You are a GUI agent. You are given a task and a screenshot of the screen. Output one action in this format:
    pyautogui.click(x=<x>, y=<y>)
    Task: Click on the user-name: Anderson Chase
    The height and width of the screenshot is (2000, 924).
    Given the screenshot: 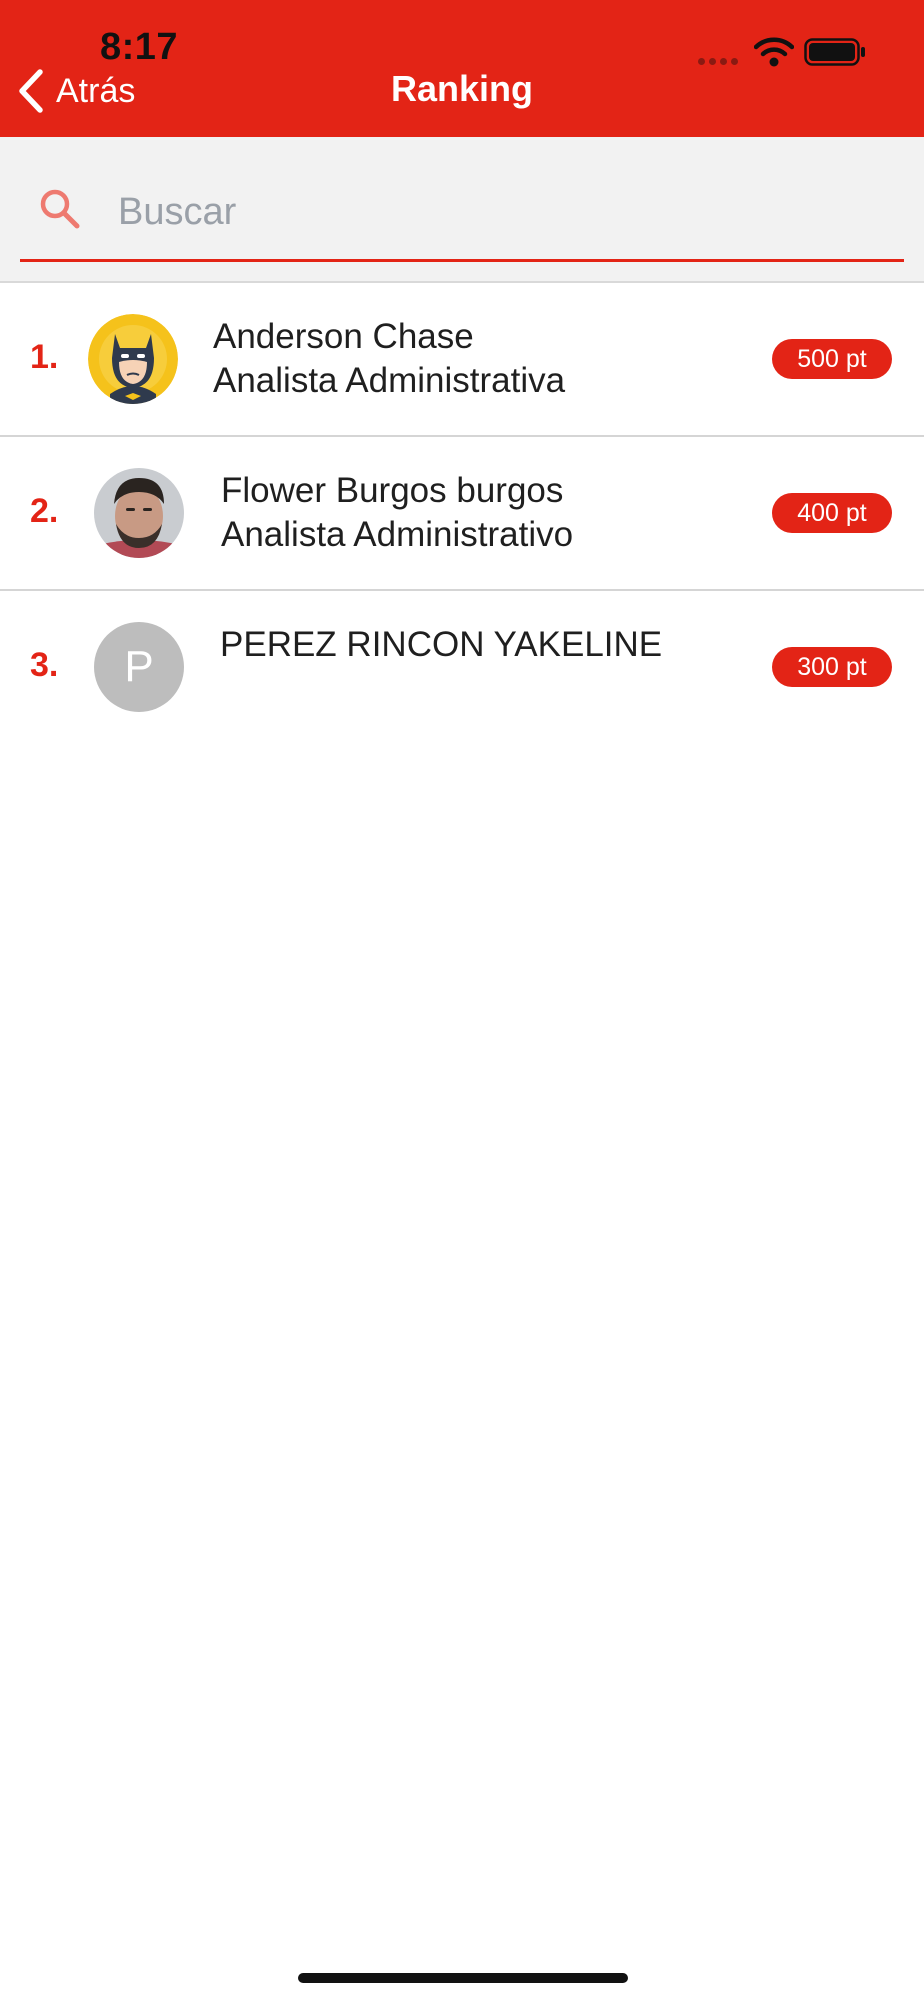 What is the action you would take?
    pyautogui.click(x=343, y=336)
    